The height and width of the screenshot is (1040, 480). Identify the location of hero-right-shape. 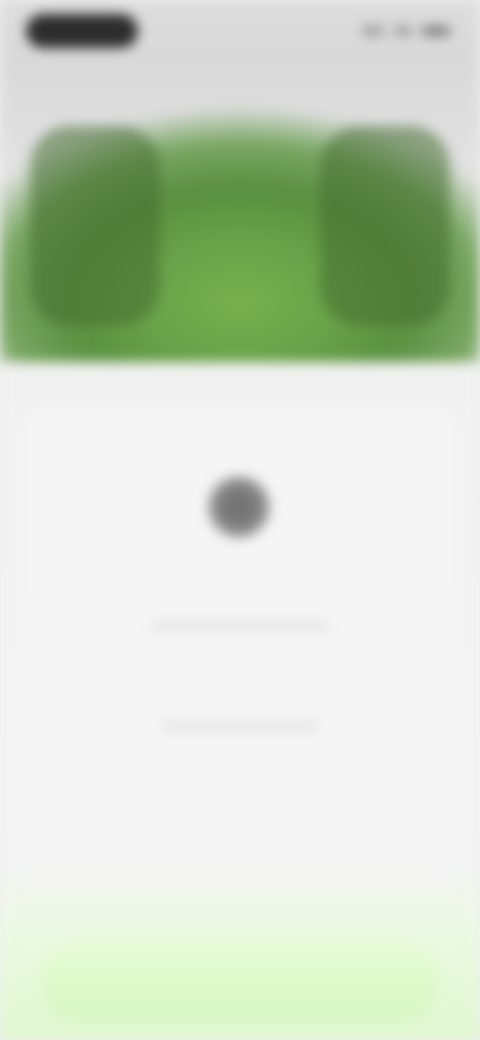
(385, 226).